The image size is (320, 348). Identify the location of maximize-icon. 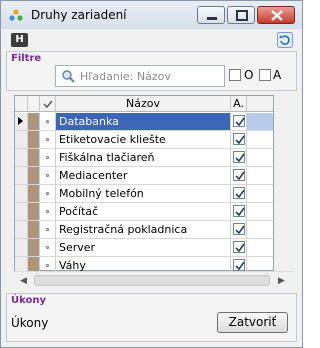
(242, 15).